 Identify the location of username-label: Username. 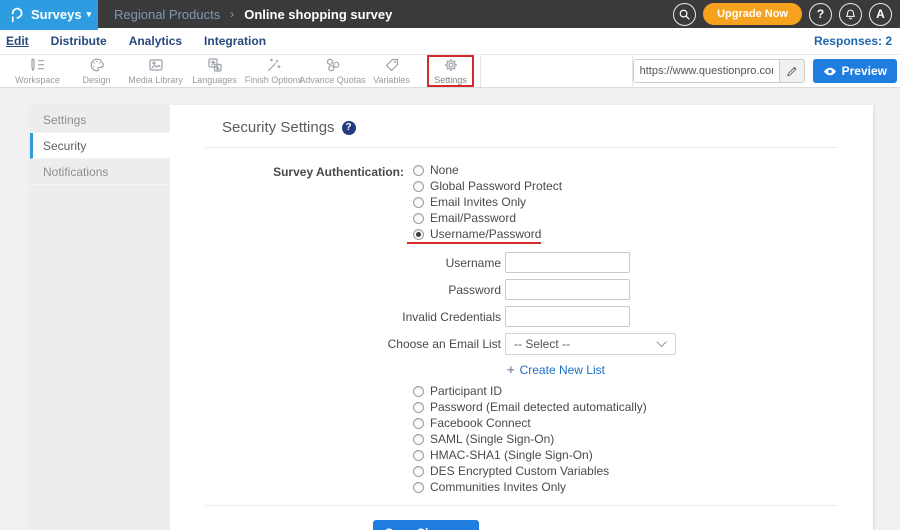
(473, 262).